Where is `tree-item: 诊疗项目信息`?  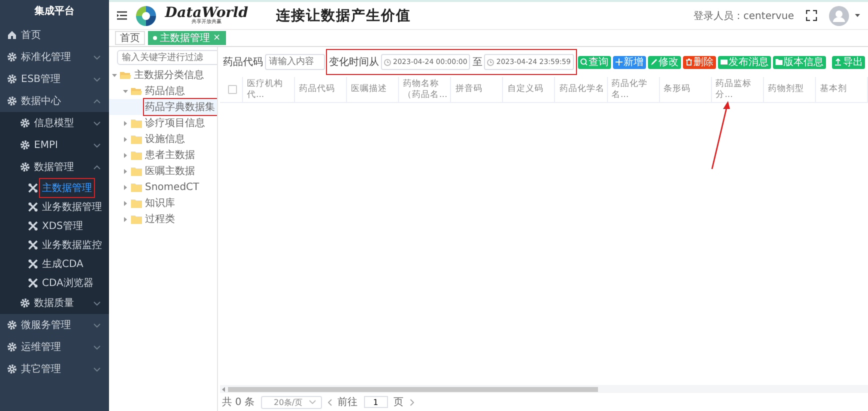 tree-item: 诊疗项目信息 is located at coordinates (163, 123).